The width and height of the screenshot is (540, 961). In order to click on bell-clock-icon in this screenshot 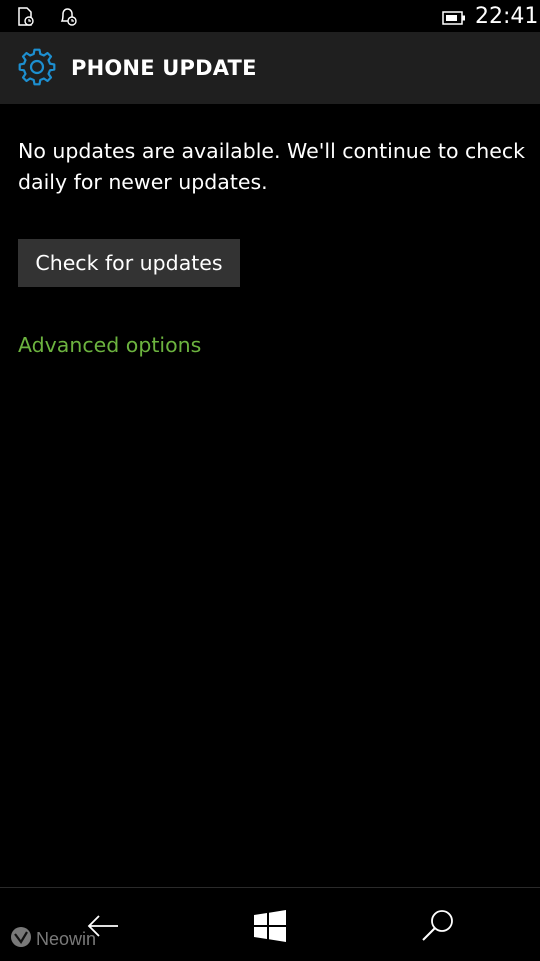, I will do `click(68, 17)`.